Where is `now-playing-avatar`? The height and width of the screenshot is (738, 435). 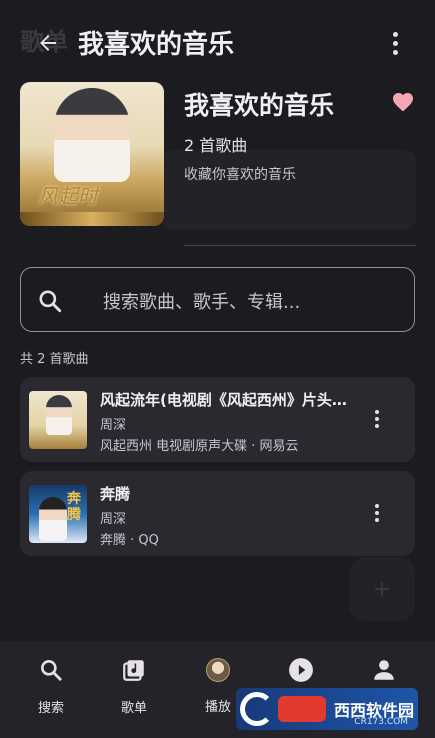 now-playing-avatar is located at coordinates (218, 670).